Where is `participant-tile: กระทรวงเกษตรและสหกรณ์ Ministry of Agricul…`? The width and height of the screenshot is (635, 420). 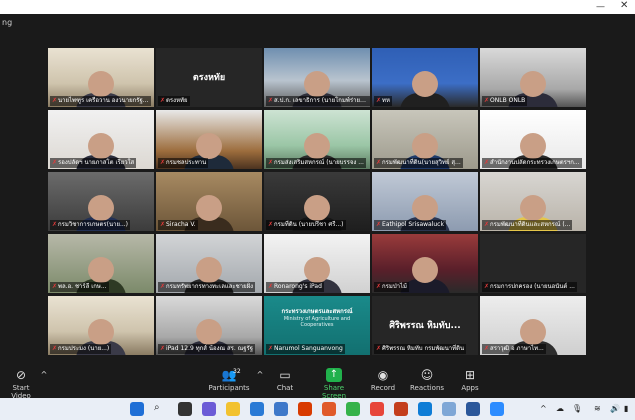
participant-tile: กระทรวงเกษตรและสหกรณ์ Ministry of Agricul… is located at coordinates (317, 325).